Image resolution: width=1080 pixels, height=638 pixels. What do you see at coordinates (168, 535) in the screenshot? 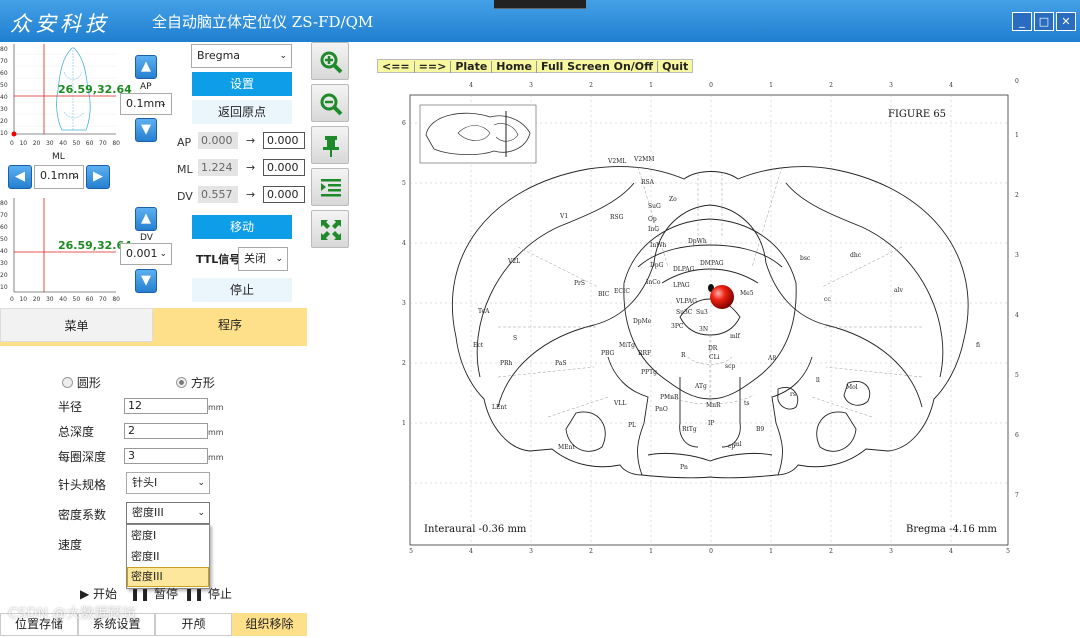
I see `density-option-1: 密度I` at bounding box center [168, 535].